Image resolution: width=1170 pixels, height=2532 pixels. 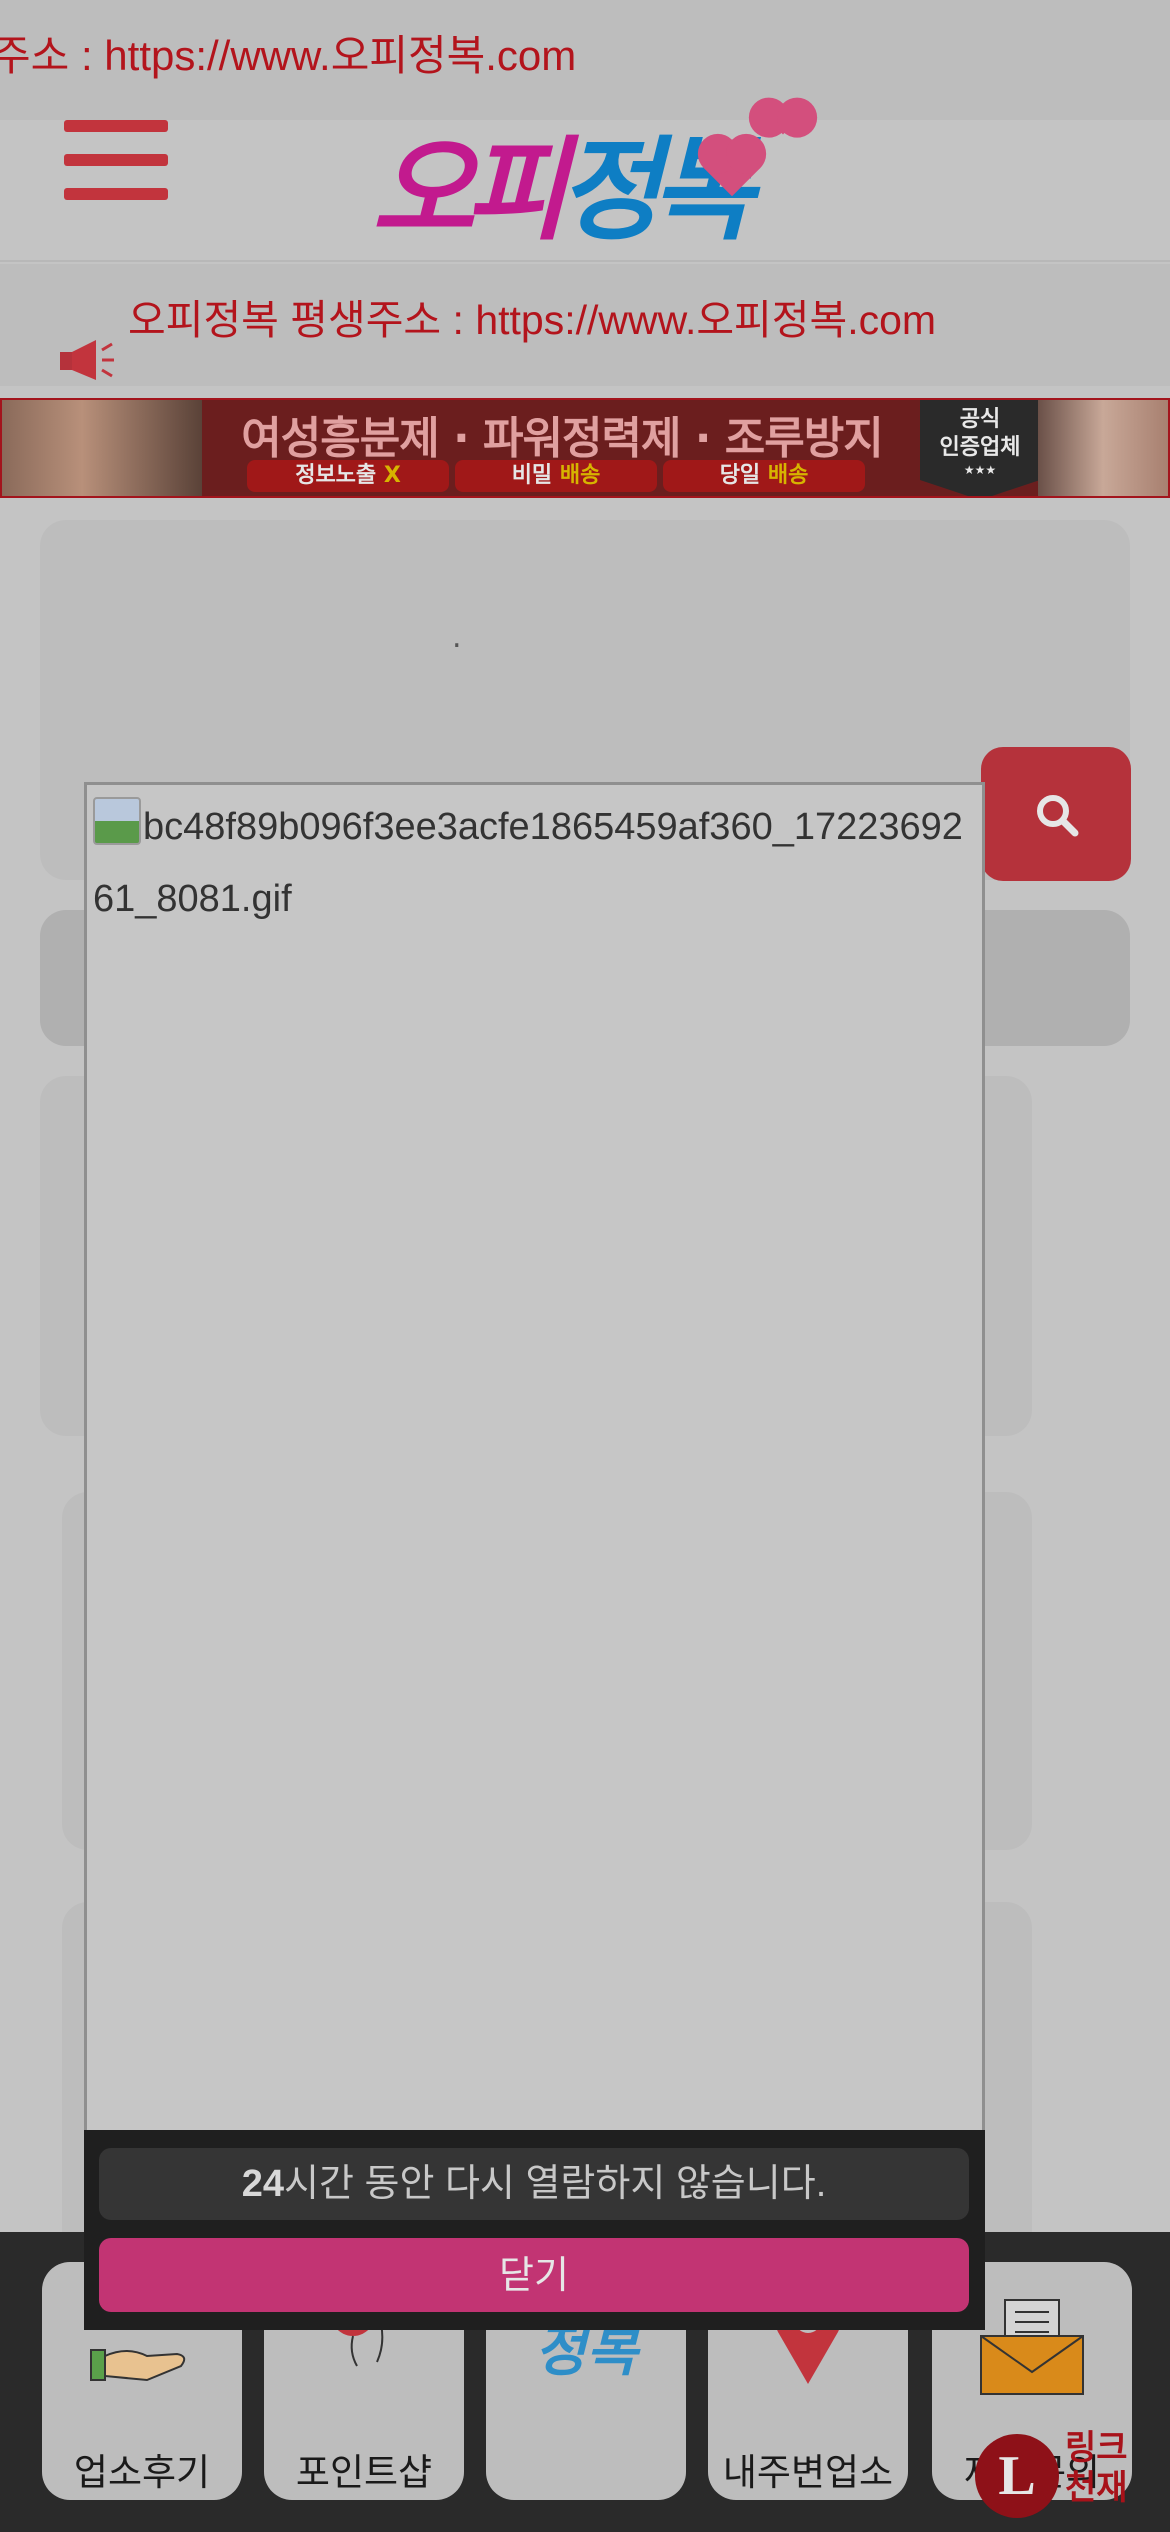 I want to click on nav-label: 업소후기, so click(x=142, y=2472).